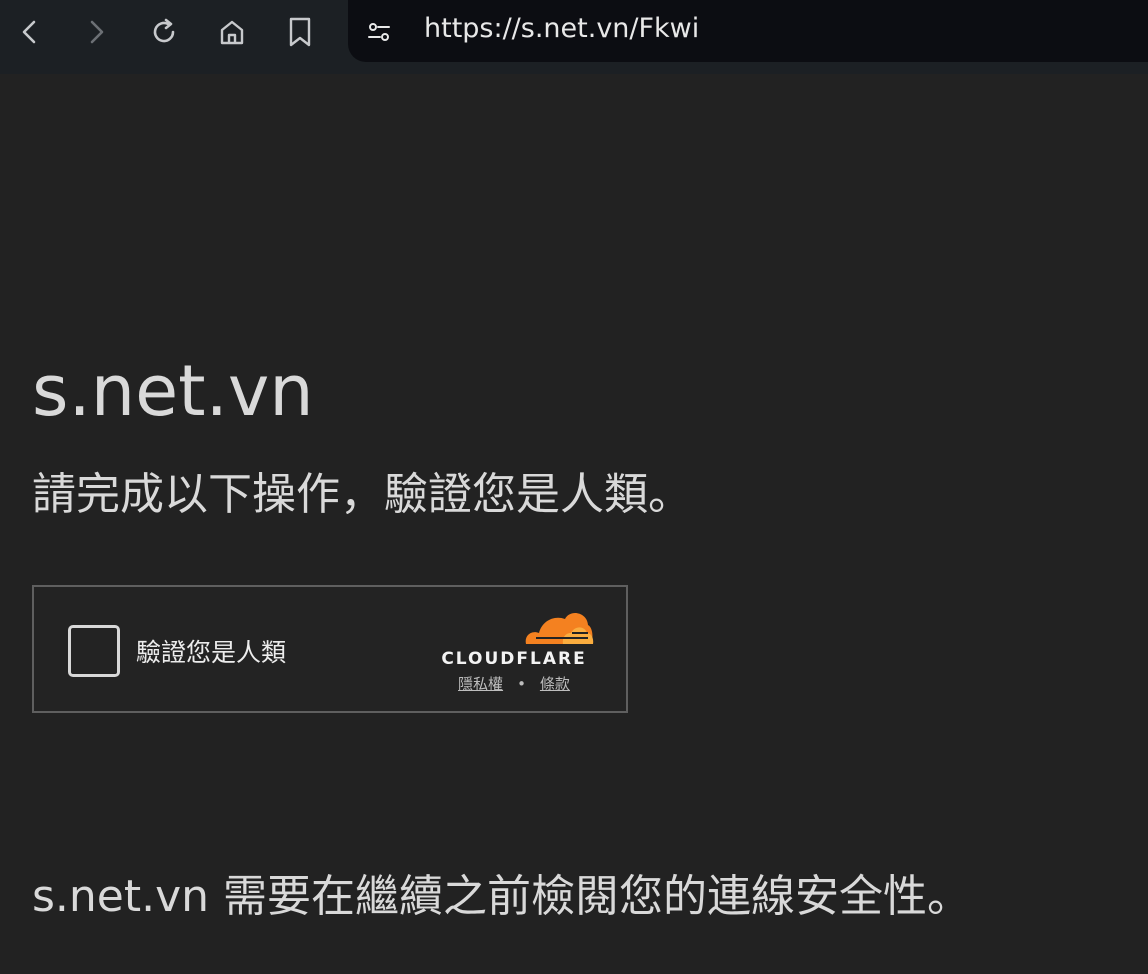 This screenshot has width=1148, height=974. I want to click on back-icon, so click(29, 32).